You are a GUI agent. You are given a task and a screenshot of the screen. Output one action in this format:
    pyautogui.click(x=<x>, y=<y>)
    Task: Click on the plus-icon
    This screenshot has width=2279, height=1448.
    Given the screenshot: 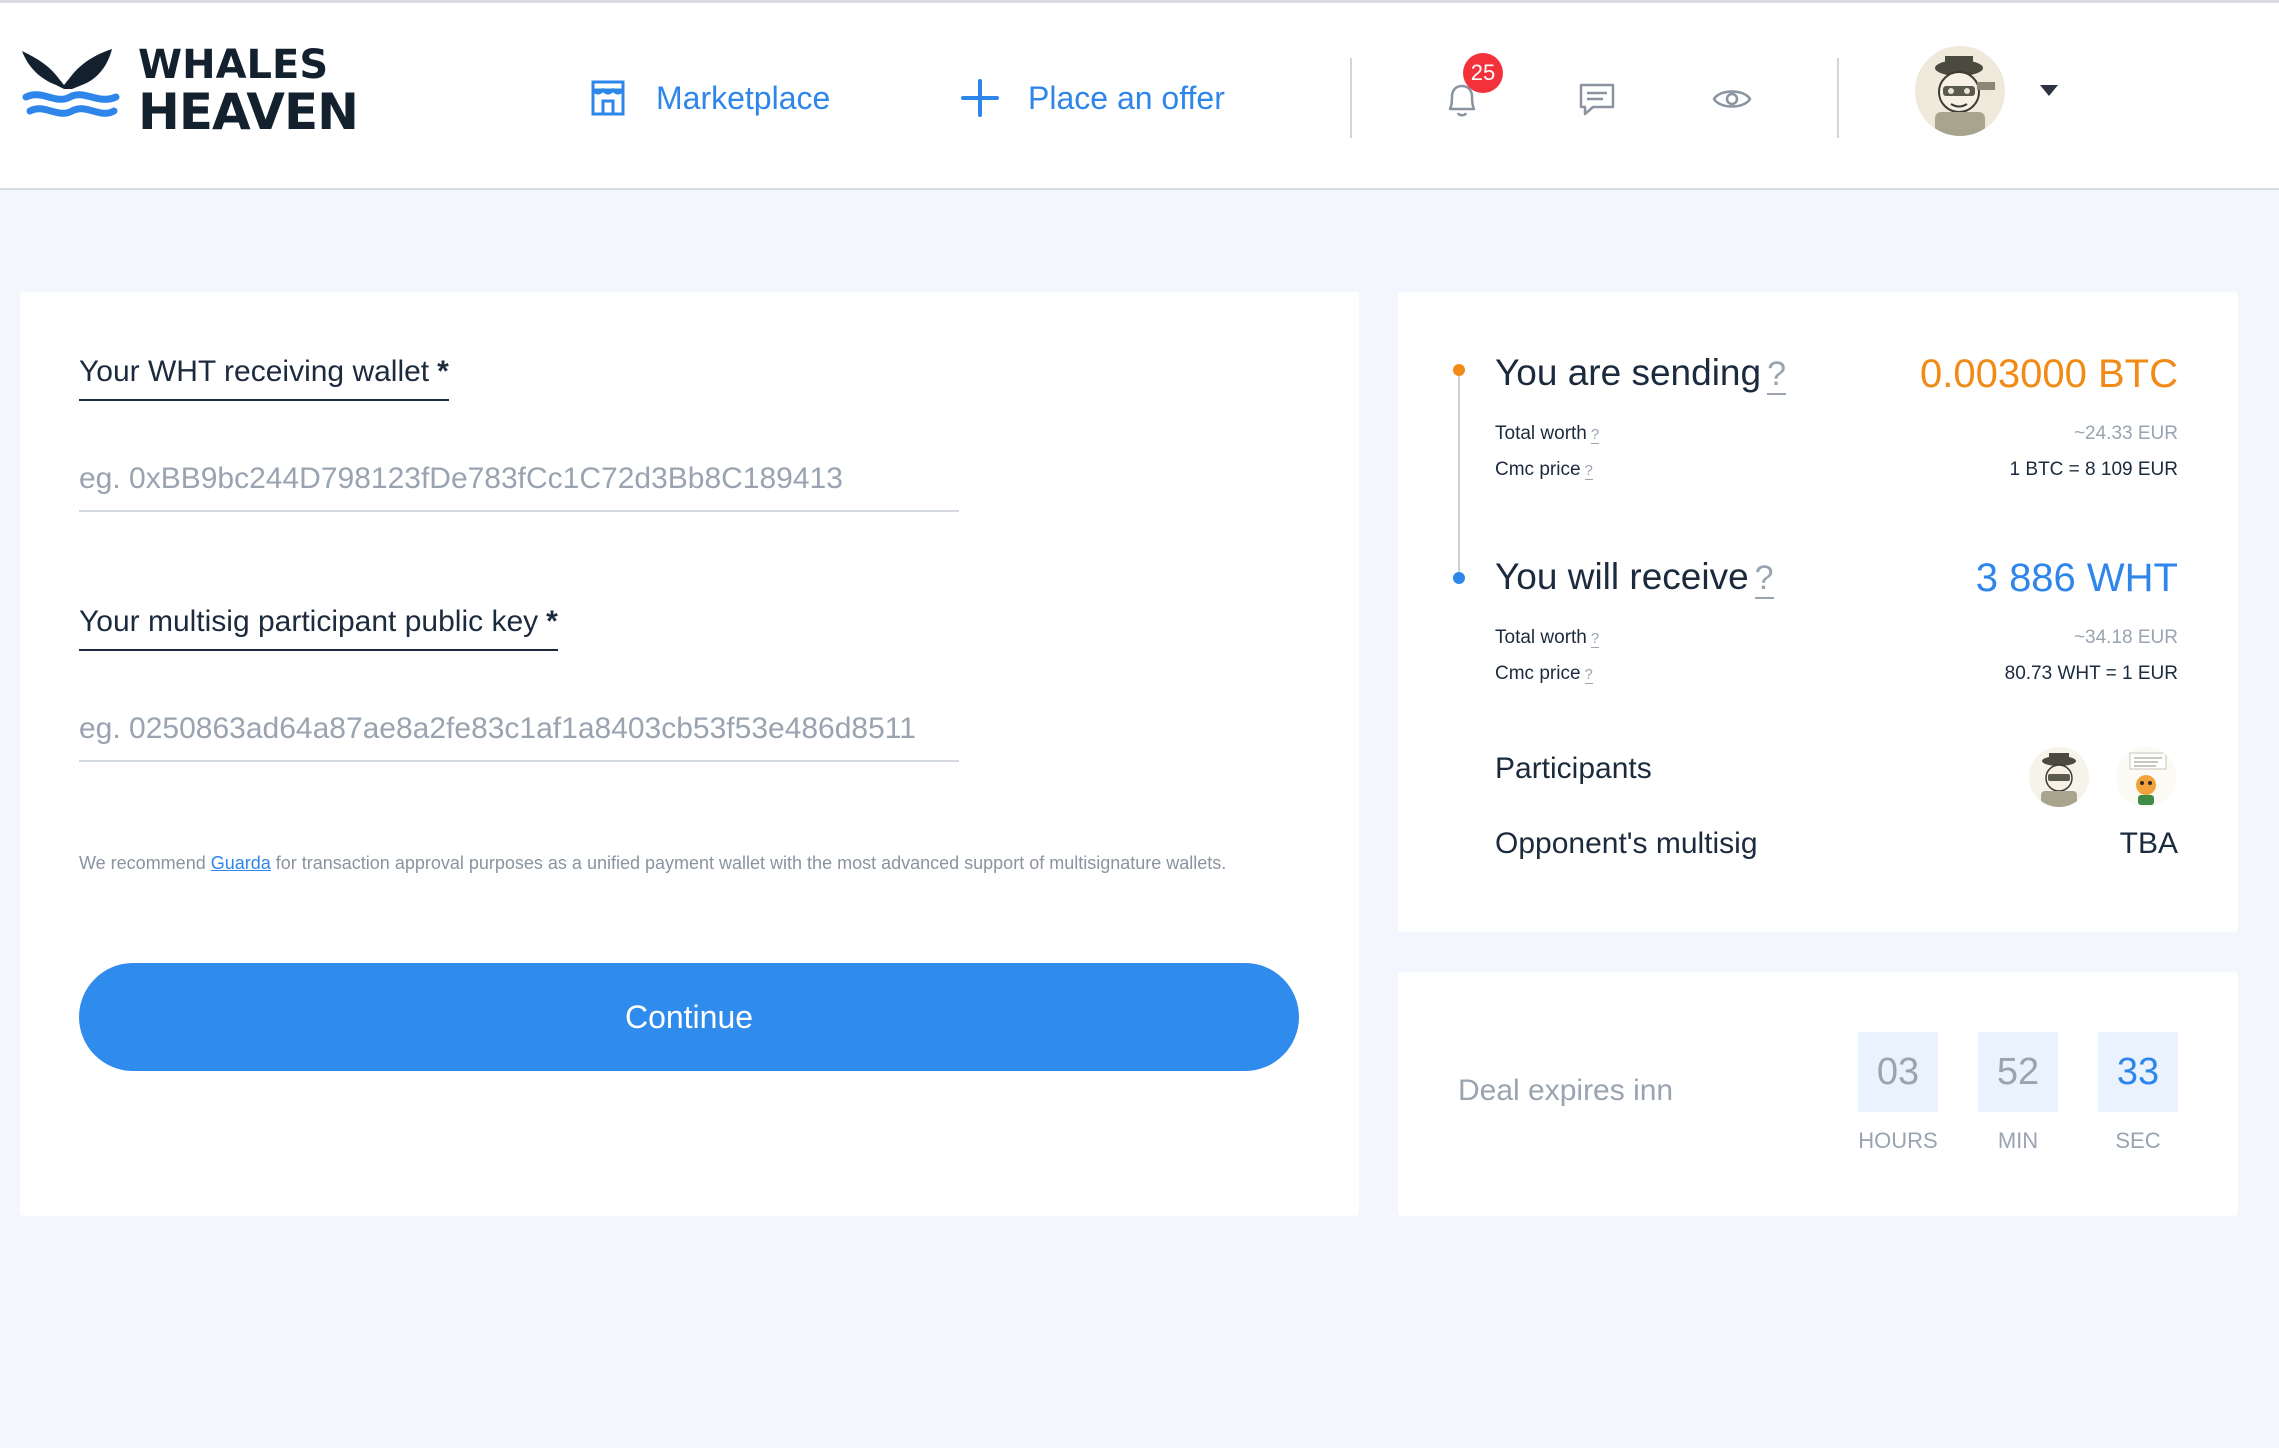 What is the action you would take?
    pyautogui.click(x=980, y=98)
    